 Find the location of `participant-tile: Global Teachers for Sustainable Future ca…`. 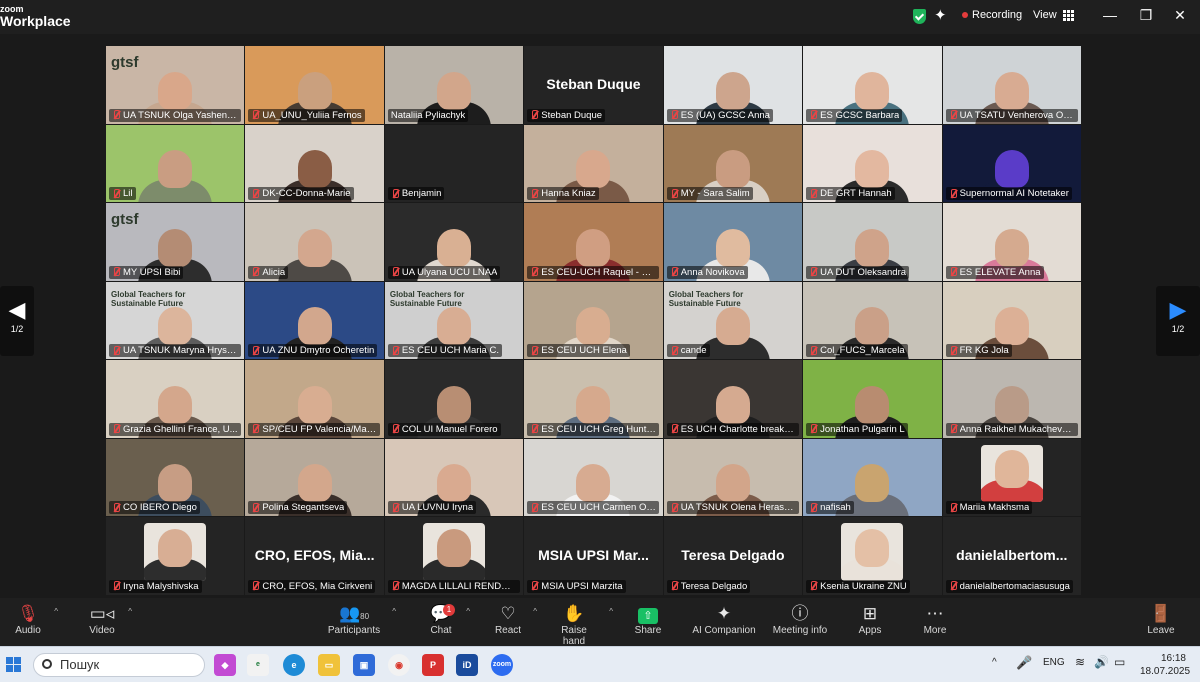

participant-tile: Global Teachers for Sustainable Future ca… is located at coordinates (733, 320).